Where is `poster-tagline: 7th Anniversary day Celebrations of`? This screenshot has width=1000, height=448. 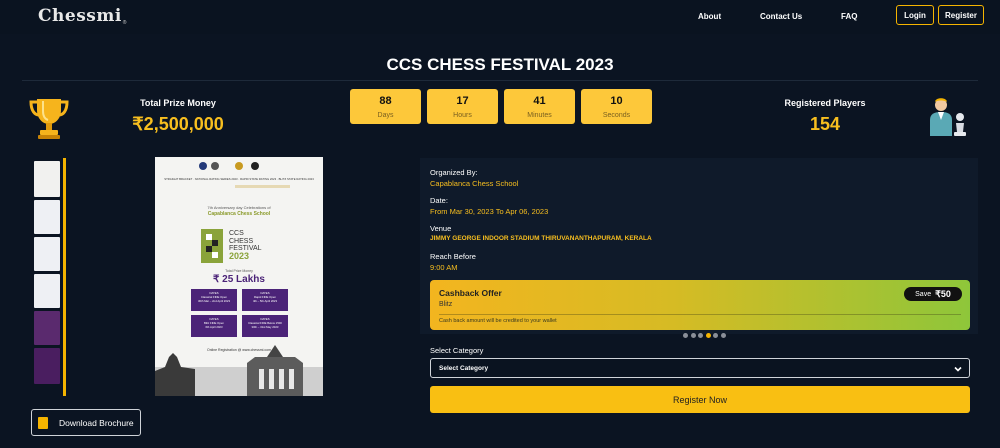 poster-tagline: 7th Anniversary day Celebrations of is located at coordinates (239, 207).